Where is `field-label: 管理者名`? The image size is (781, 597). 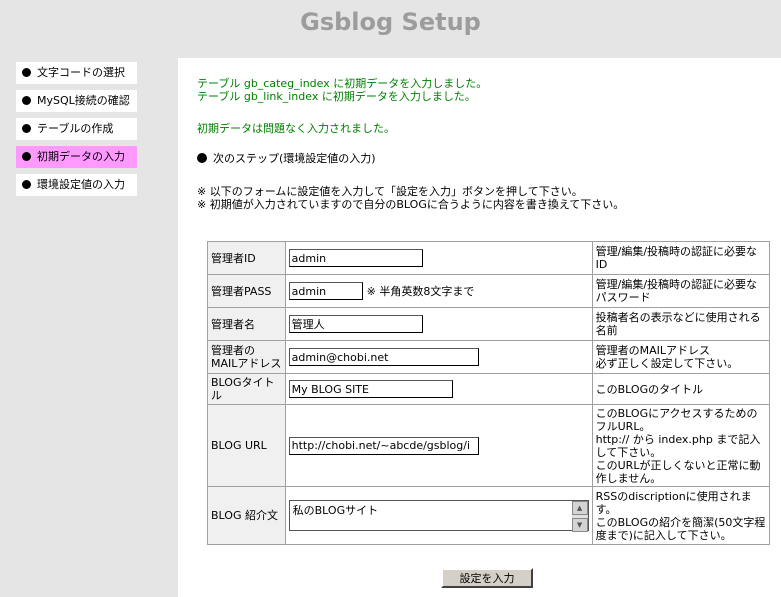 field-label: 管理者名 is located at coordinates (246, 324).